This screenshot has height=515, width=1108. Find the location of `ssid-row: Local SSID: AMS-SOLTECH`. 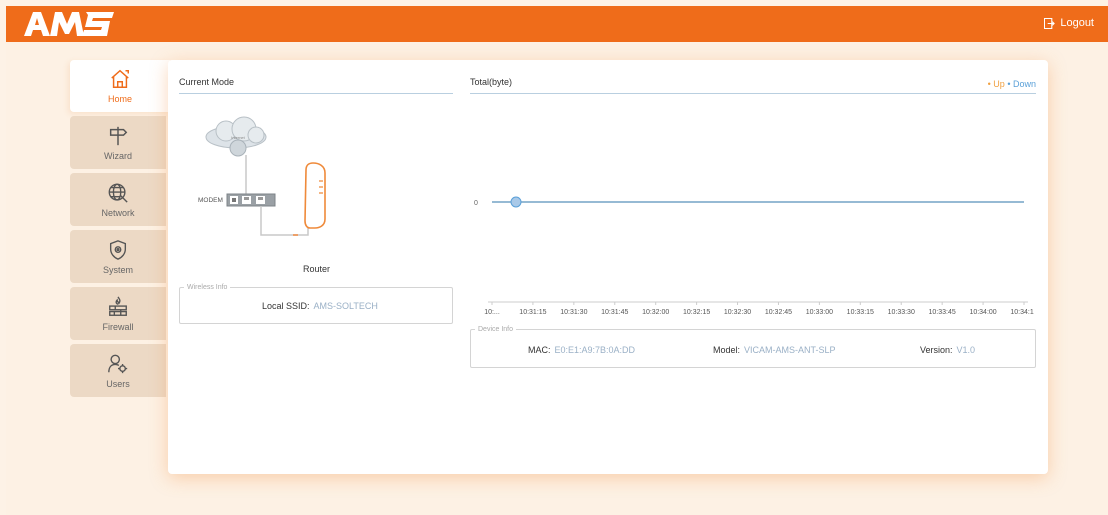

ssid-row: Local SSID: AMS-SOLTECH is located at coordinates (320, 306).